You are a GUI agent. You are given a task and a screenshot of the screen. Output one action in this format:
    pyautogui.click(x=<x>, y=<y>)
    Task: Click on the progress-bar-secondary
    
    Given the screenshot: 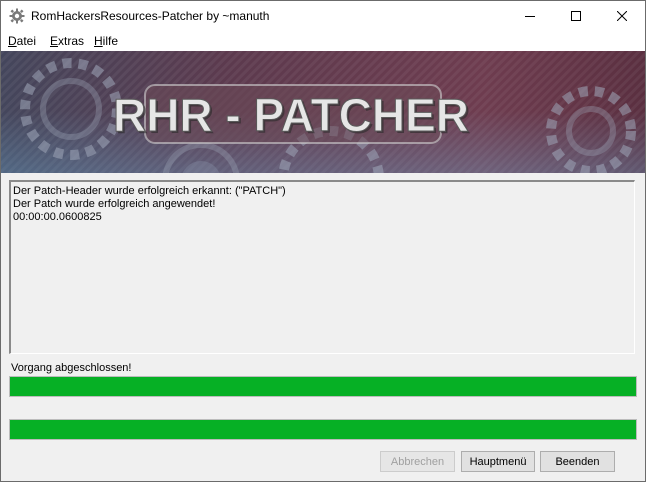 What is the action you would take?
    pyautogui.click(x=323, y=429)
    